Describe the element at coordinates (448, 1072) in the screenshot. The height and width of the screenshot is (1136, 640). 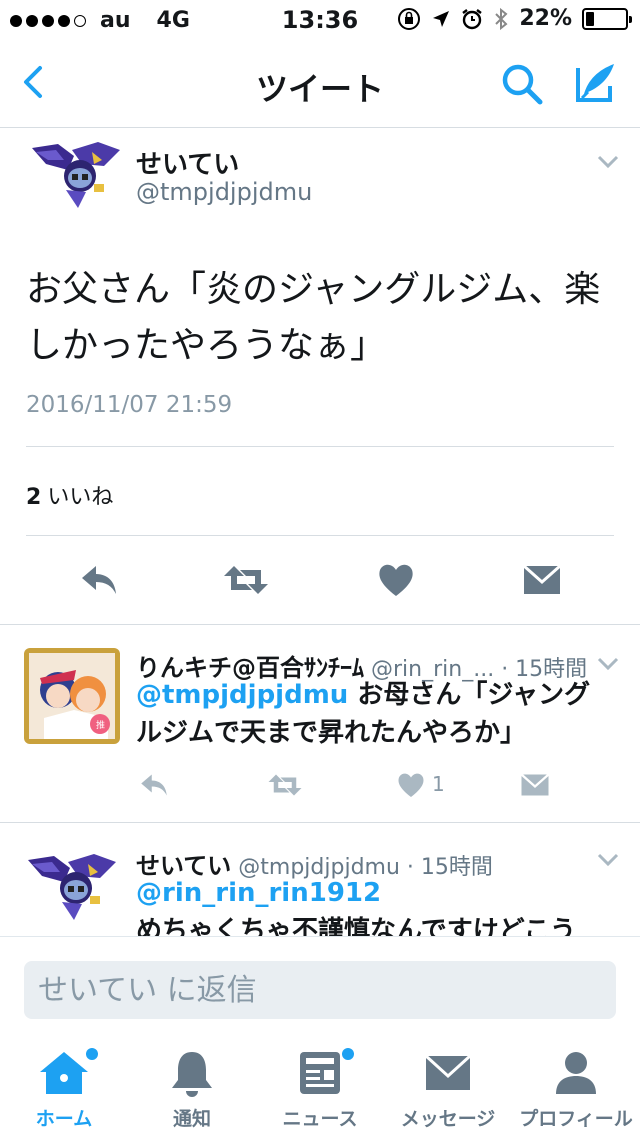
I see `envelope-icon` at that location.